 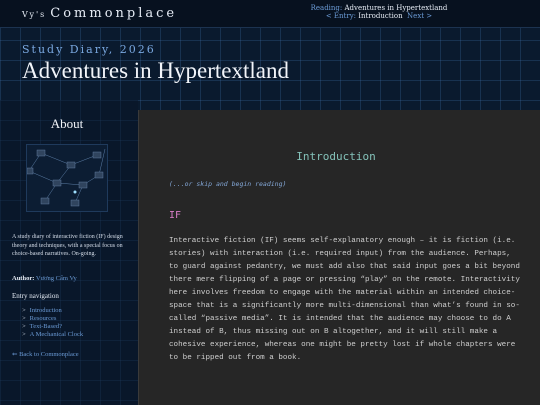 What do you see at coordinates (380, 16) in the screenshot?
I see `entry-value: Introduction` at bounding box center [380, 16].